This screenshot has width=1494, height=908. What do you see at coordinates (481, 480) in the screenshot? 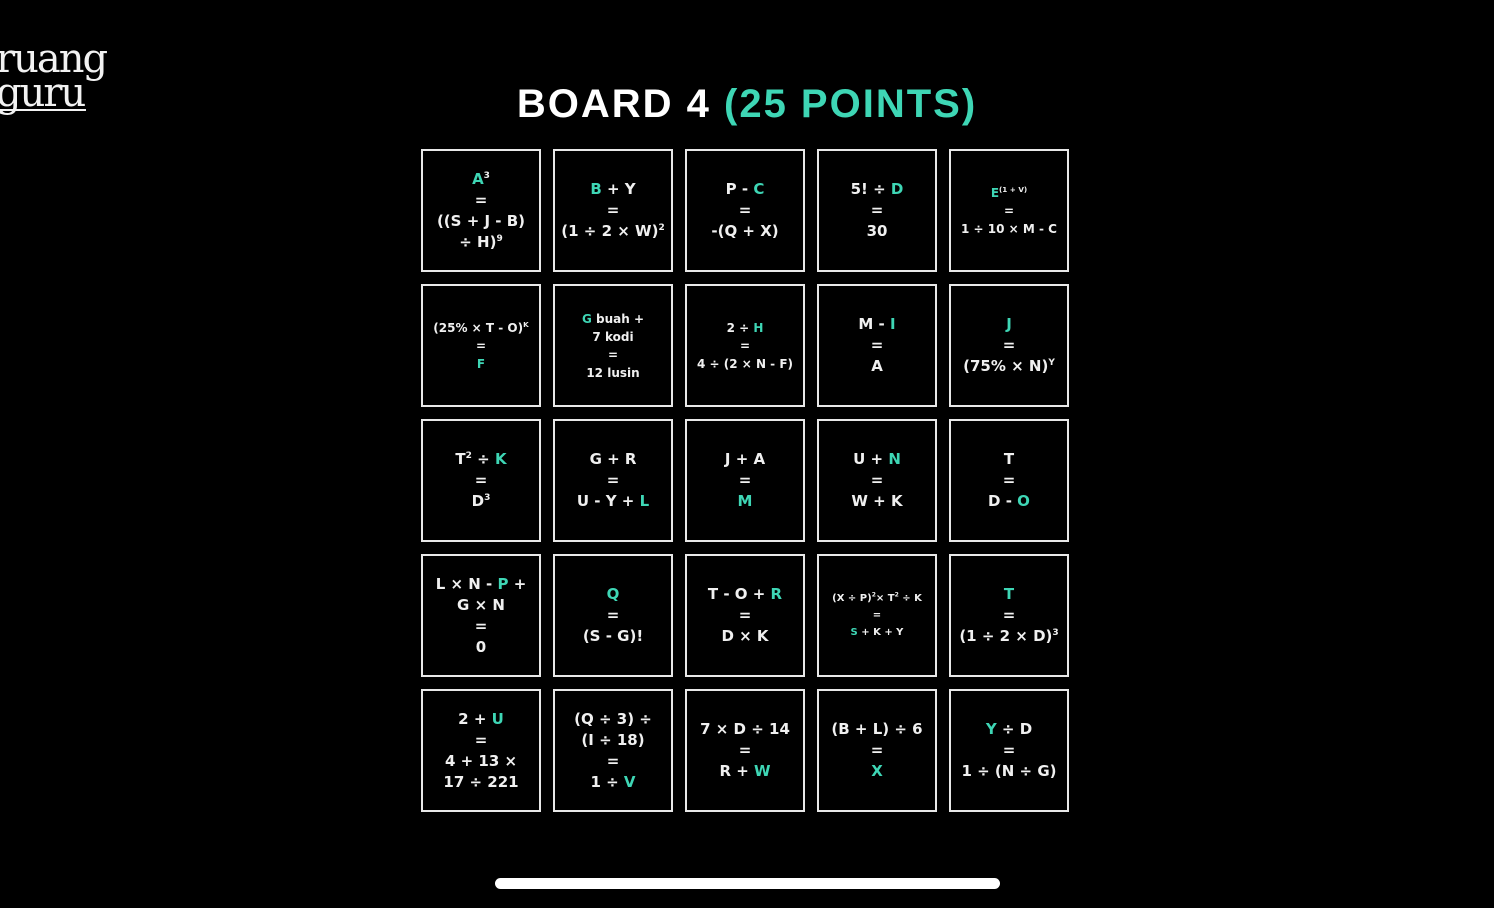
I see `board-tile-11: T2 ÷ K = D3` at bounding box center [481, 480].